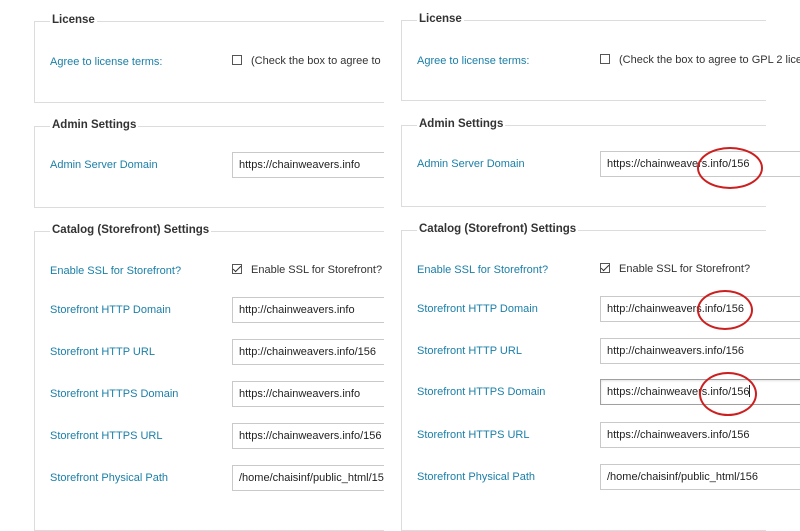 This screenshot has width=800, height=531. Describe the element at coordinates (709, 60) in the screenshot. I see `agree-text: (Check the box to agree to GPL 2 licen` at that location.